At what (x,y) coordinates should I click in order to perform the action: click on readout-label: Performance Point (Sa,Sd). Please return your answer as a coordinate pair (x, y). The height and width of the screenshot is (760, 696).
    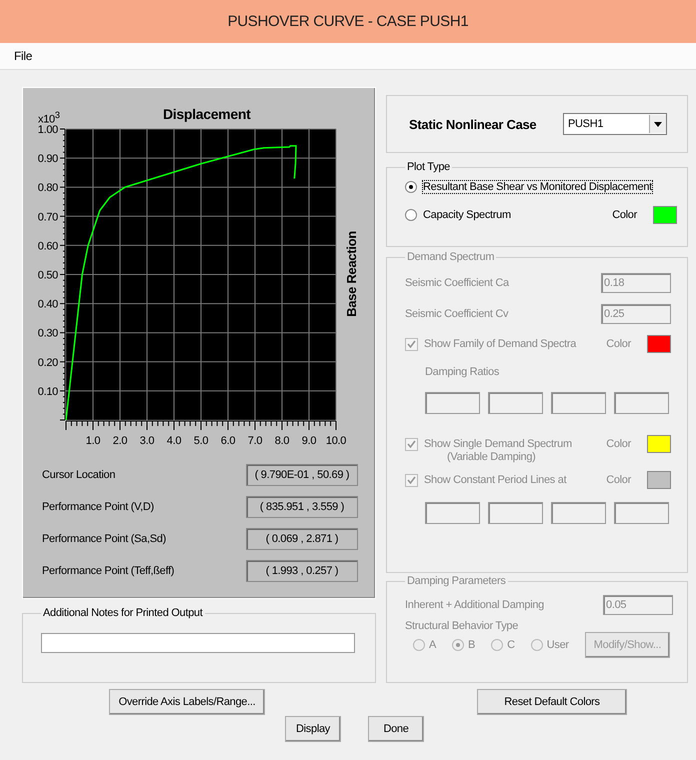
    Looking at the image, I should click on (104, 539).